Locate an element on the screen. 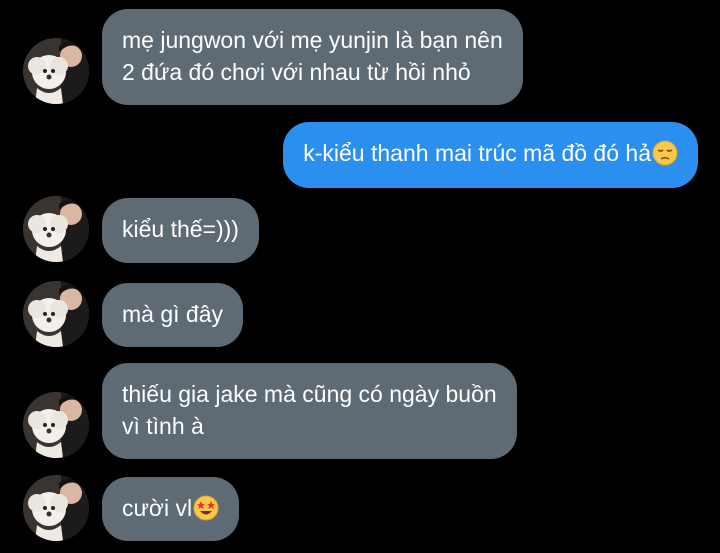 This screenshot has width=720, height=553. message-text-line: k-kiểu thanh mai trúc mã đồ đó hả is located at coordinates (477, 153).